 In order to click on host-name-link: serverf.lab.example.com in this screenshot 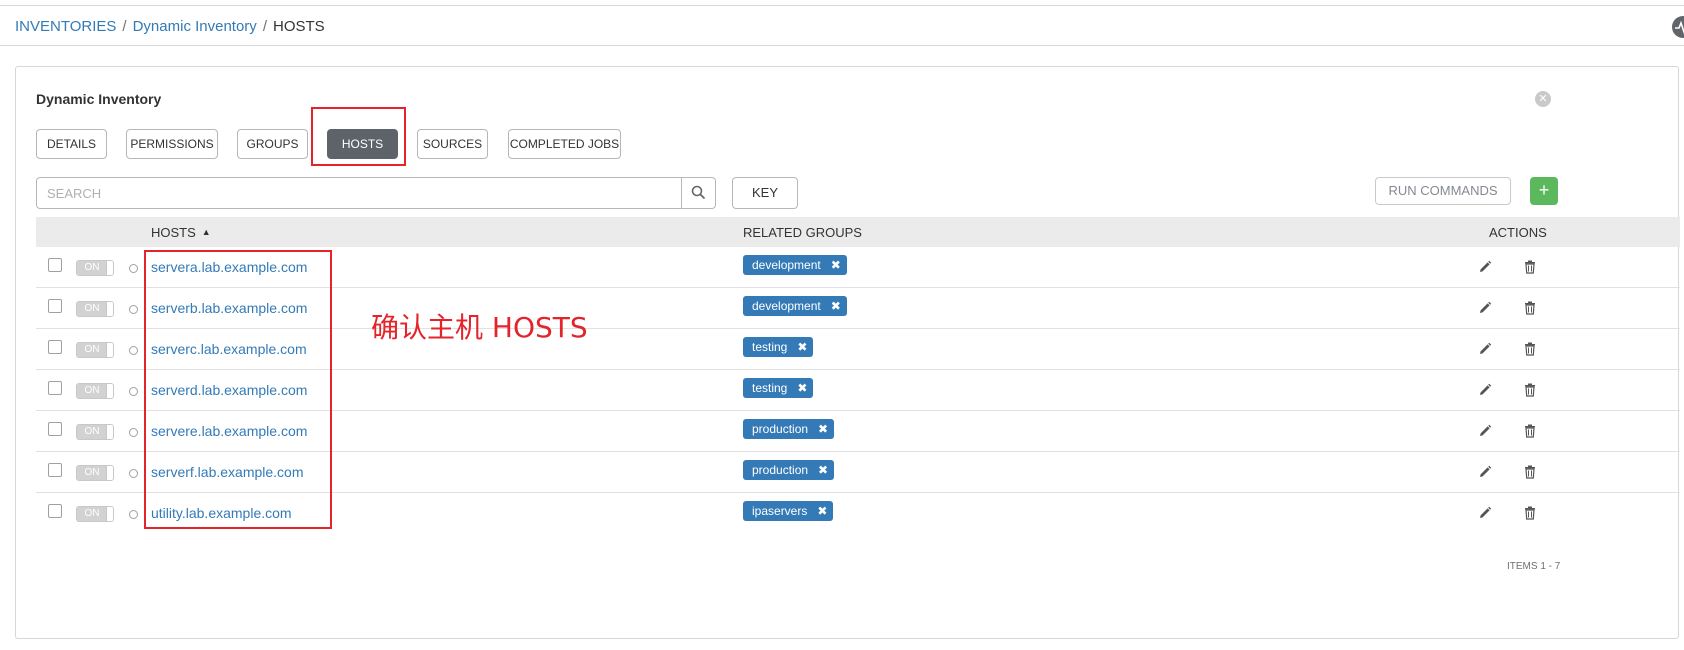, I will do `click(227, 472)`.